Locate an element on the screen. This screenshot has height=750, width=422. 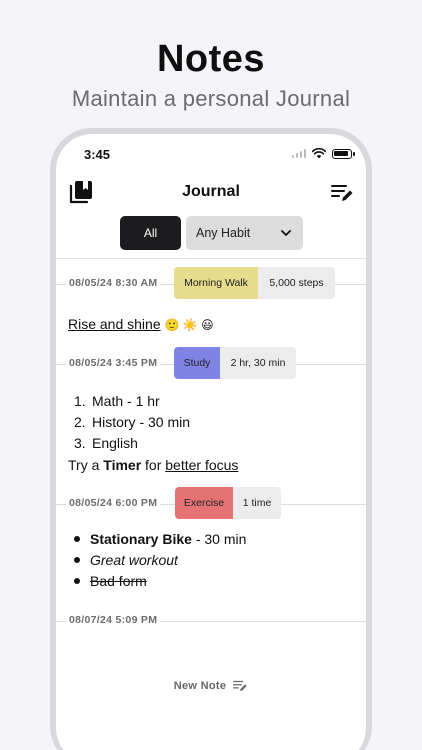
habit-chip: Morning Walk 5,000 steps is located at coordinates (254, 283).